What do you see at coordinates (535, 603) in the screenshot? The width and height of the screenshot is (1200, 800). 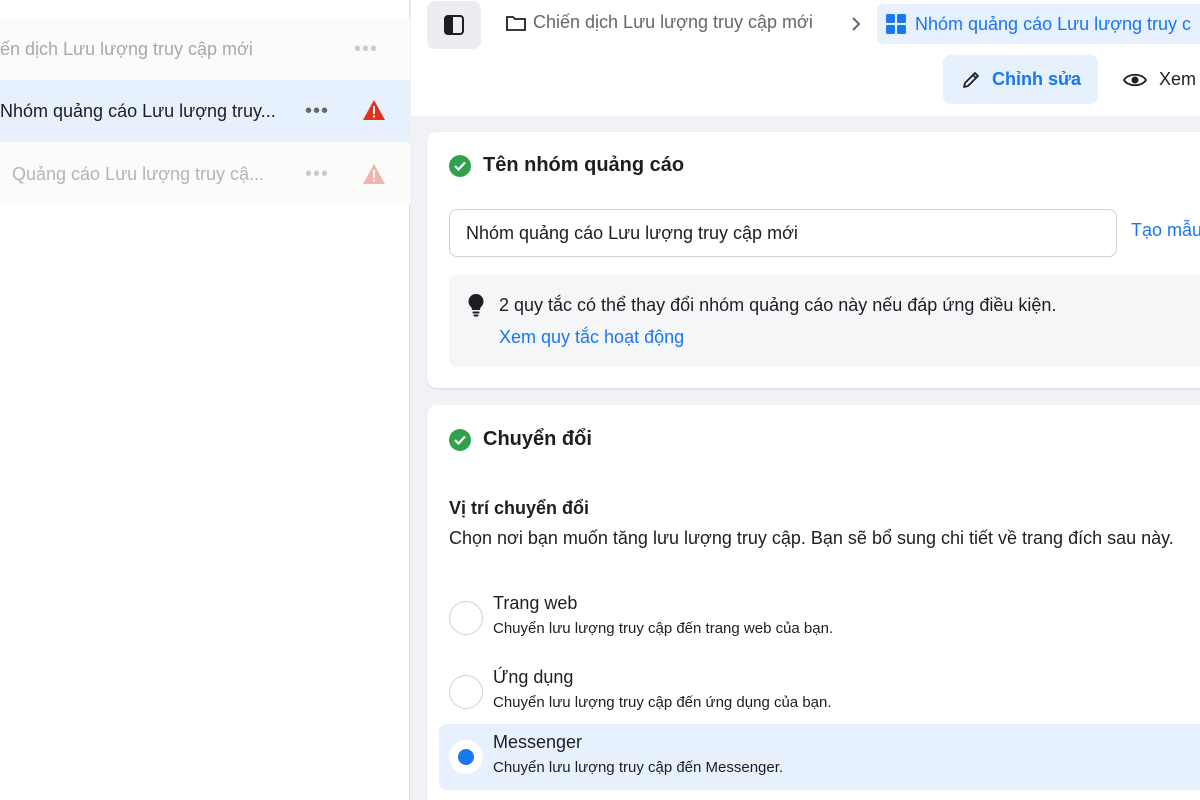 I see `option-title: Trang web` at bounding box center [535, 603].